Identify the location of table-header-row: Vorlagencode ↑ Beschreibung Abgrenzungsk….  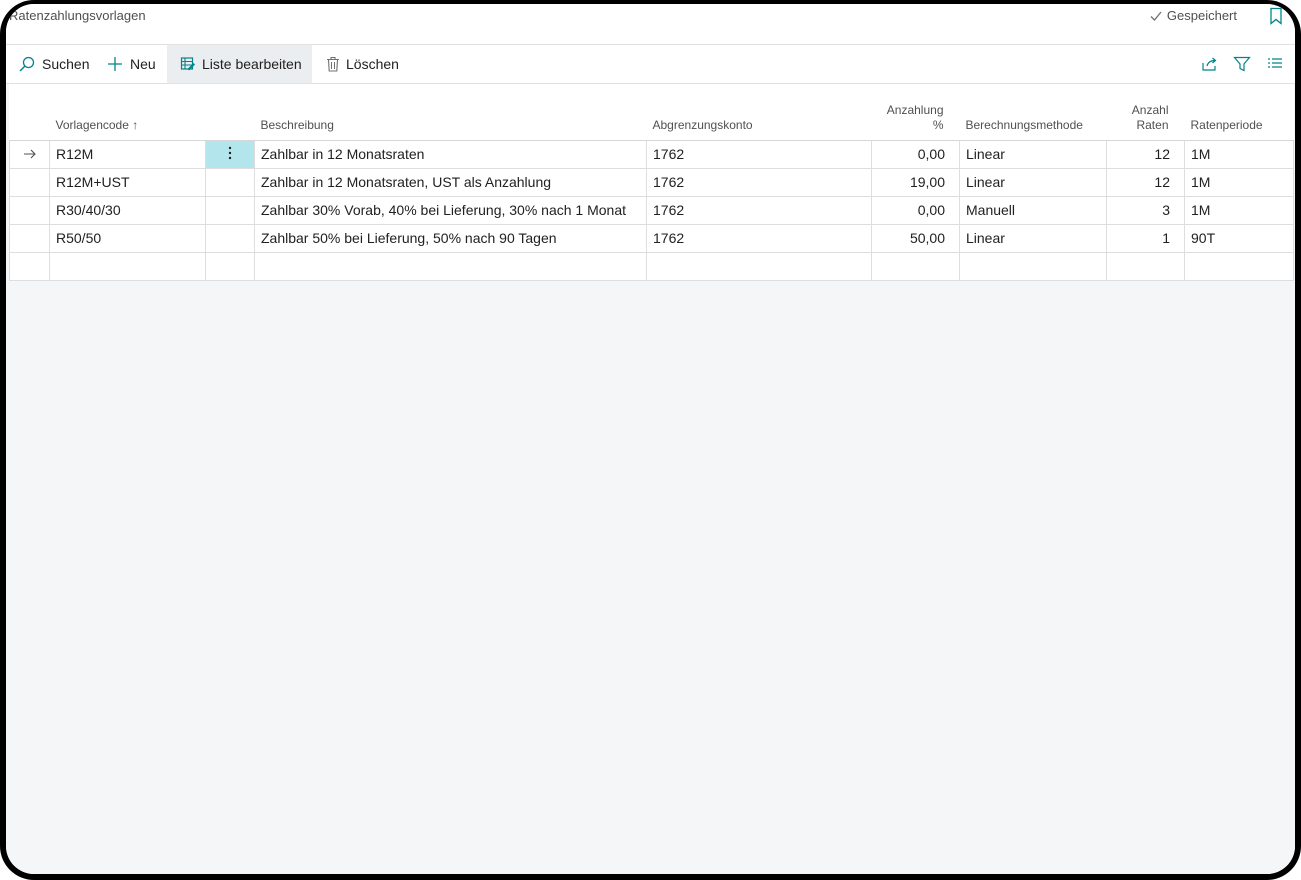
(651, 112).